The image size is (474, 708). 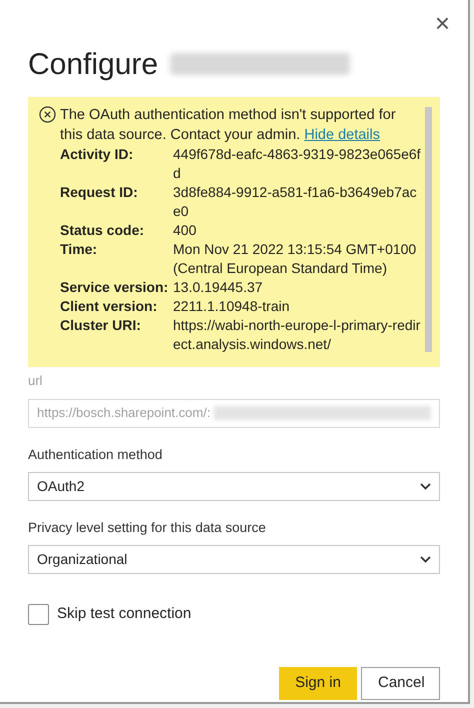 What do you see at coordinates (442, 23) in the screenshot?
I see `close-button: ×` at bounding box center [442, 23].